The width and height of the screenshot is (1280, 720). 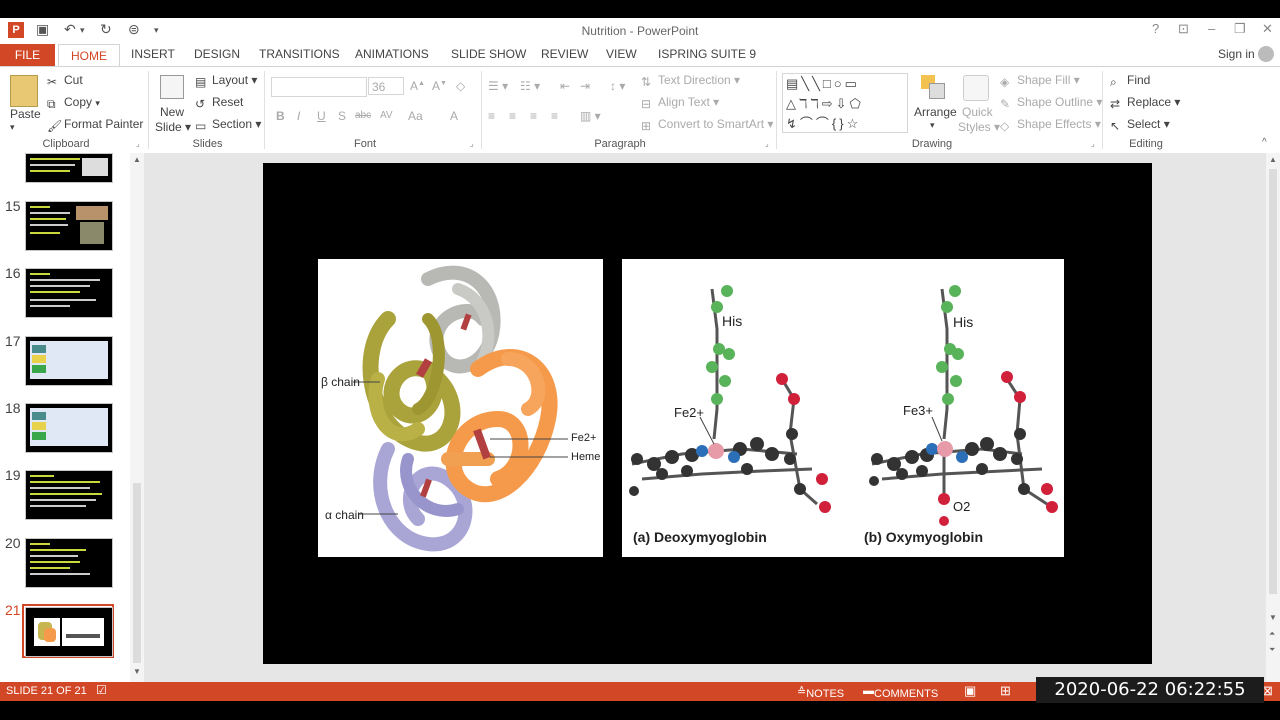 What do you see at coordinates (417, 86) in the screenshot?
I see `grow-font-icon: A▲` at bounding box center [417, 86].